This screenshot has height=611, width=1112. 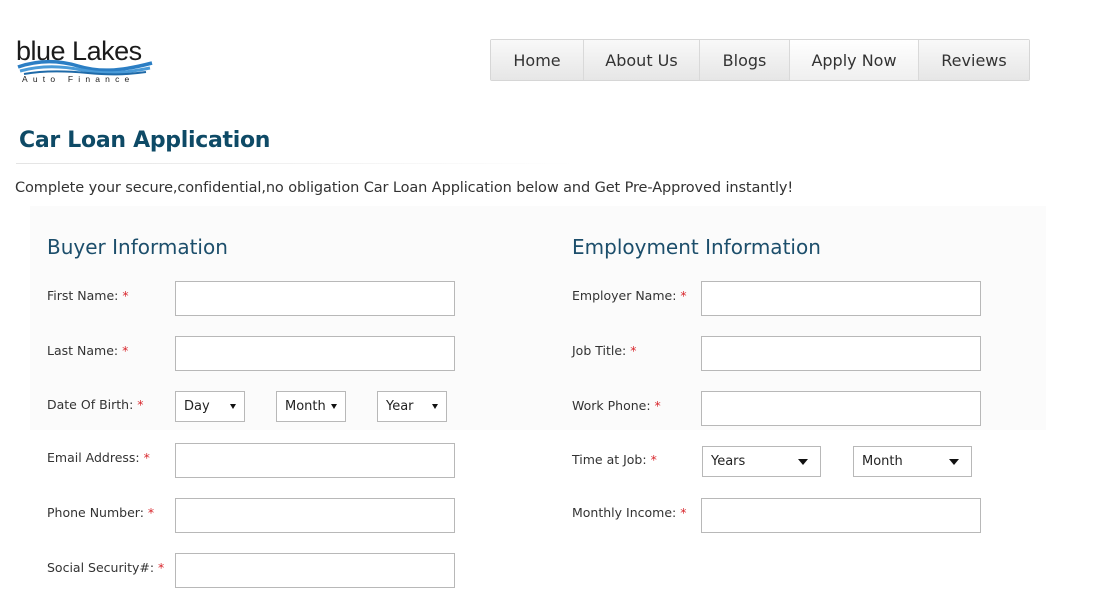 What do you see at coordinates (854, 60) in the screenshot?
I see `nav-apply-now: Apply Now` at bounding box center [854, 60].